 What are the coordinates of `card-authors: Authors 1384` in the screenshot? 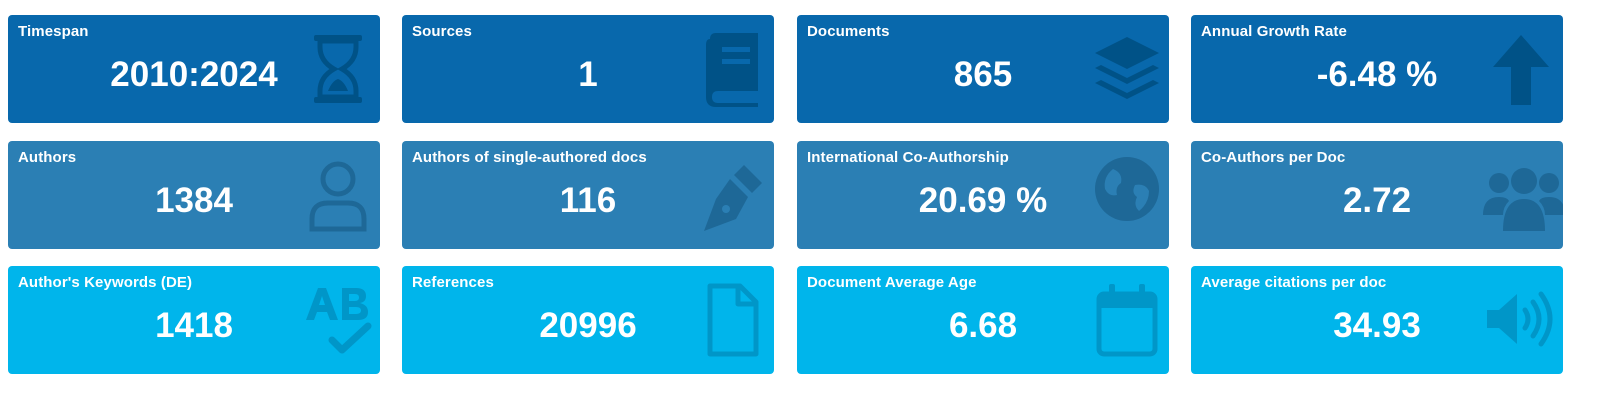 It's located at (194, 195).